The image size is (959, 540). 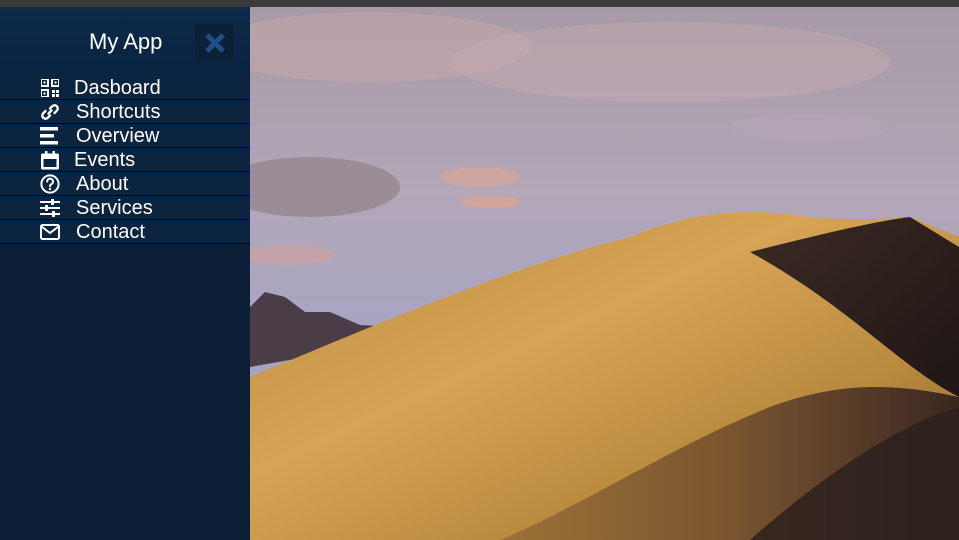 What do you see at coordinates (105, 160) in the screenshot?
I see `sidebar-item-label: Events` at bounding box center [105, 160].